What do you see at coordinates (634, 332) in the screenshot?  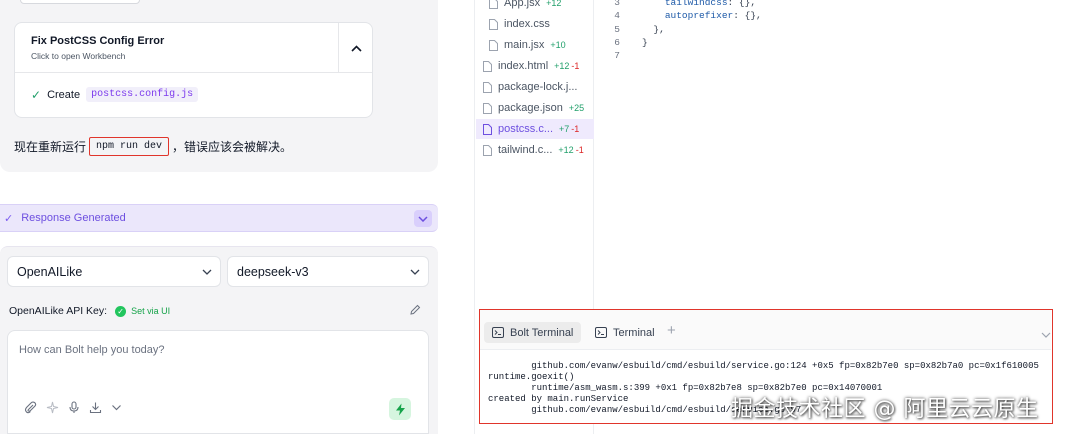 I see `tab-terminal-label: Terminal` at bounding box center [634, 332].